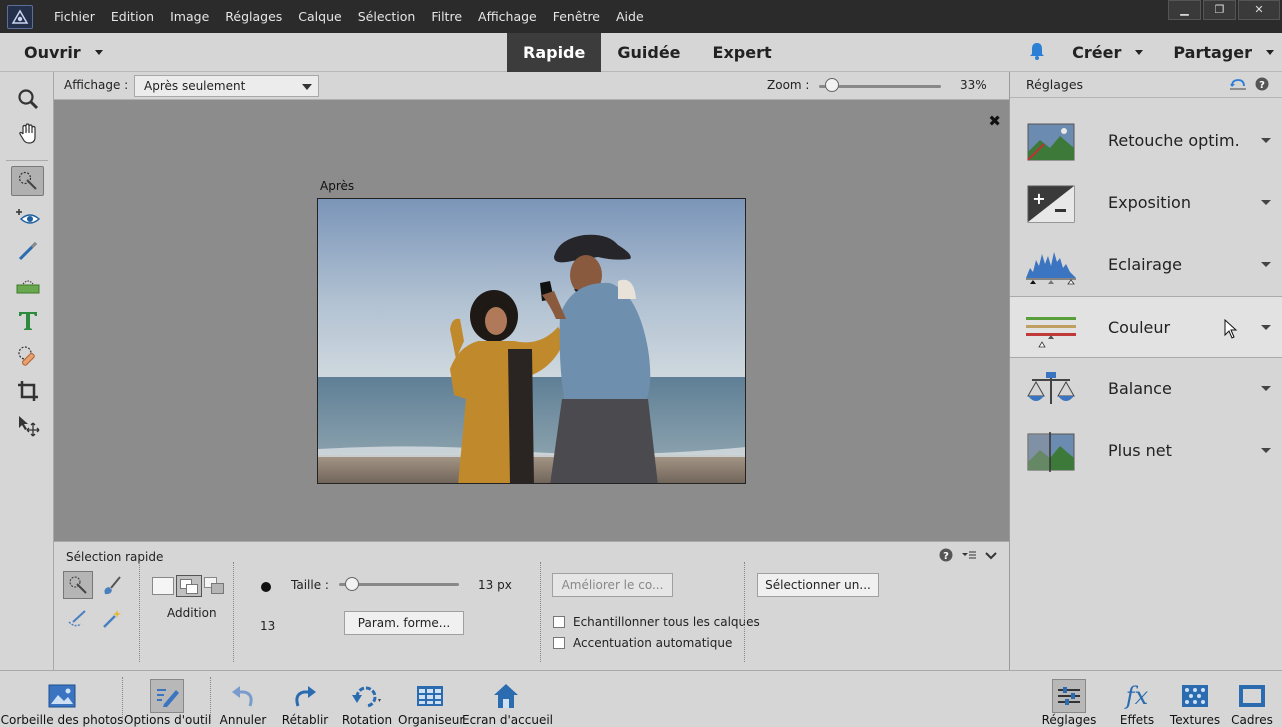 This screenshot has width=1282, height=727. I want to click on menu-calque: Calque, so click(319, 16).